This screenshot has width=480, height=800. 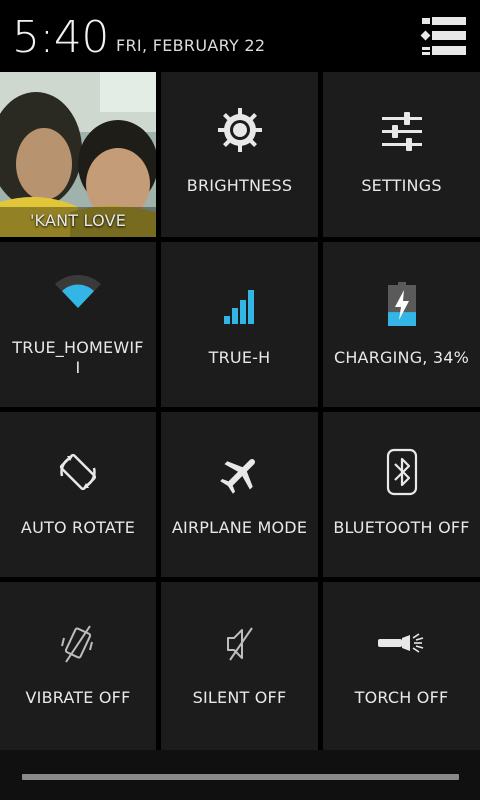 I want to click on tile-mobile-data: TRUE-H, so click(x=239, y=324).